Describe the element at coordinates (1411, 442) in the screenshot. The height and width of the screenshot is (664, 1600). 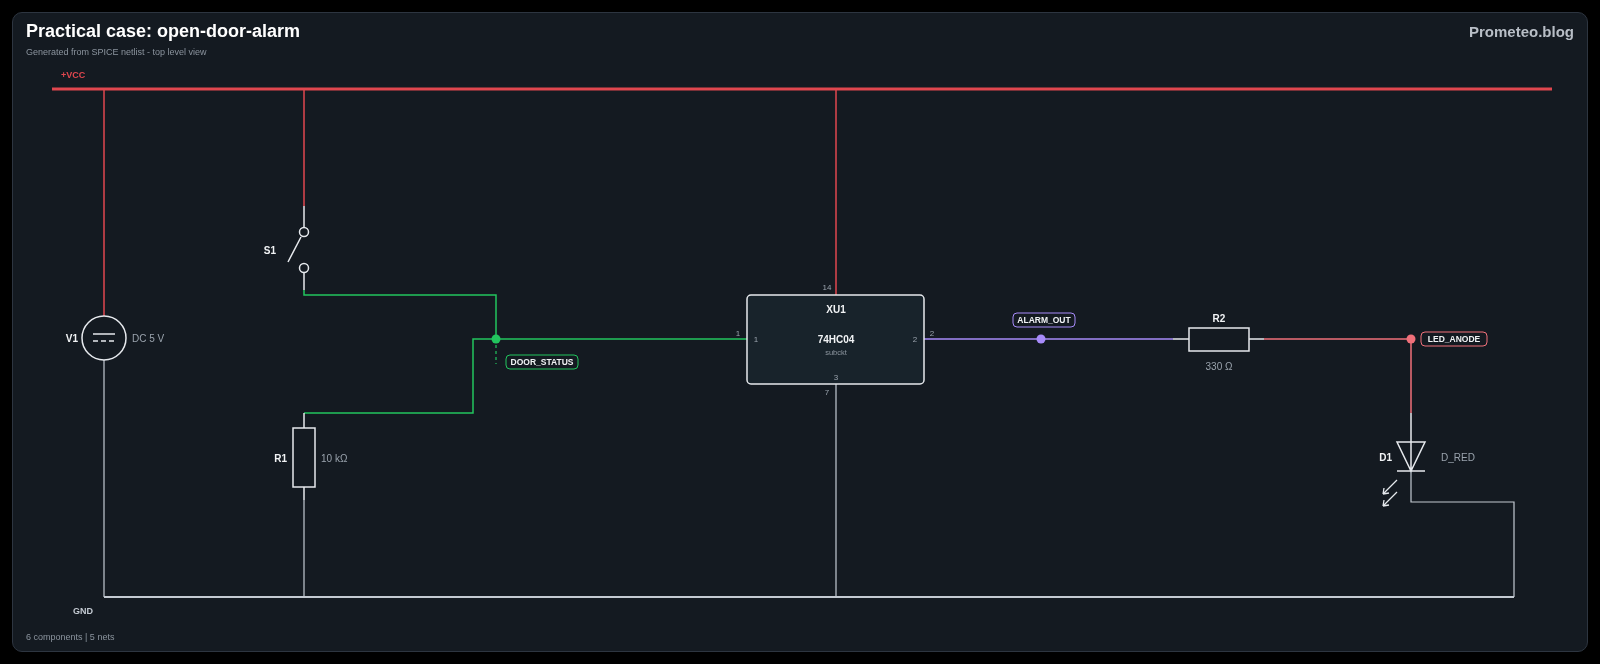
I see `diode-symbol` at that location.